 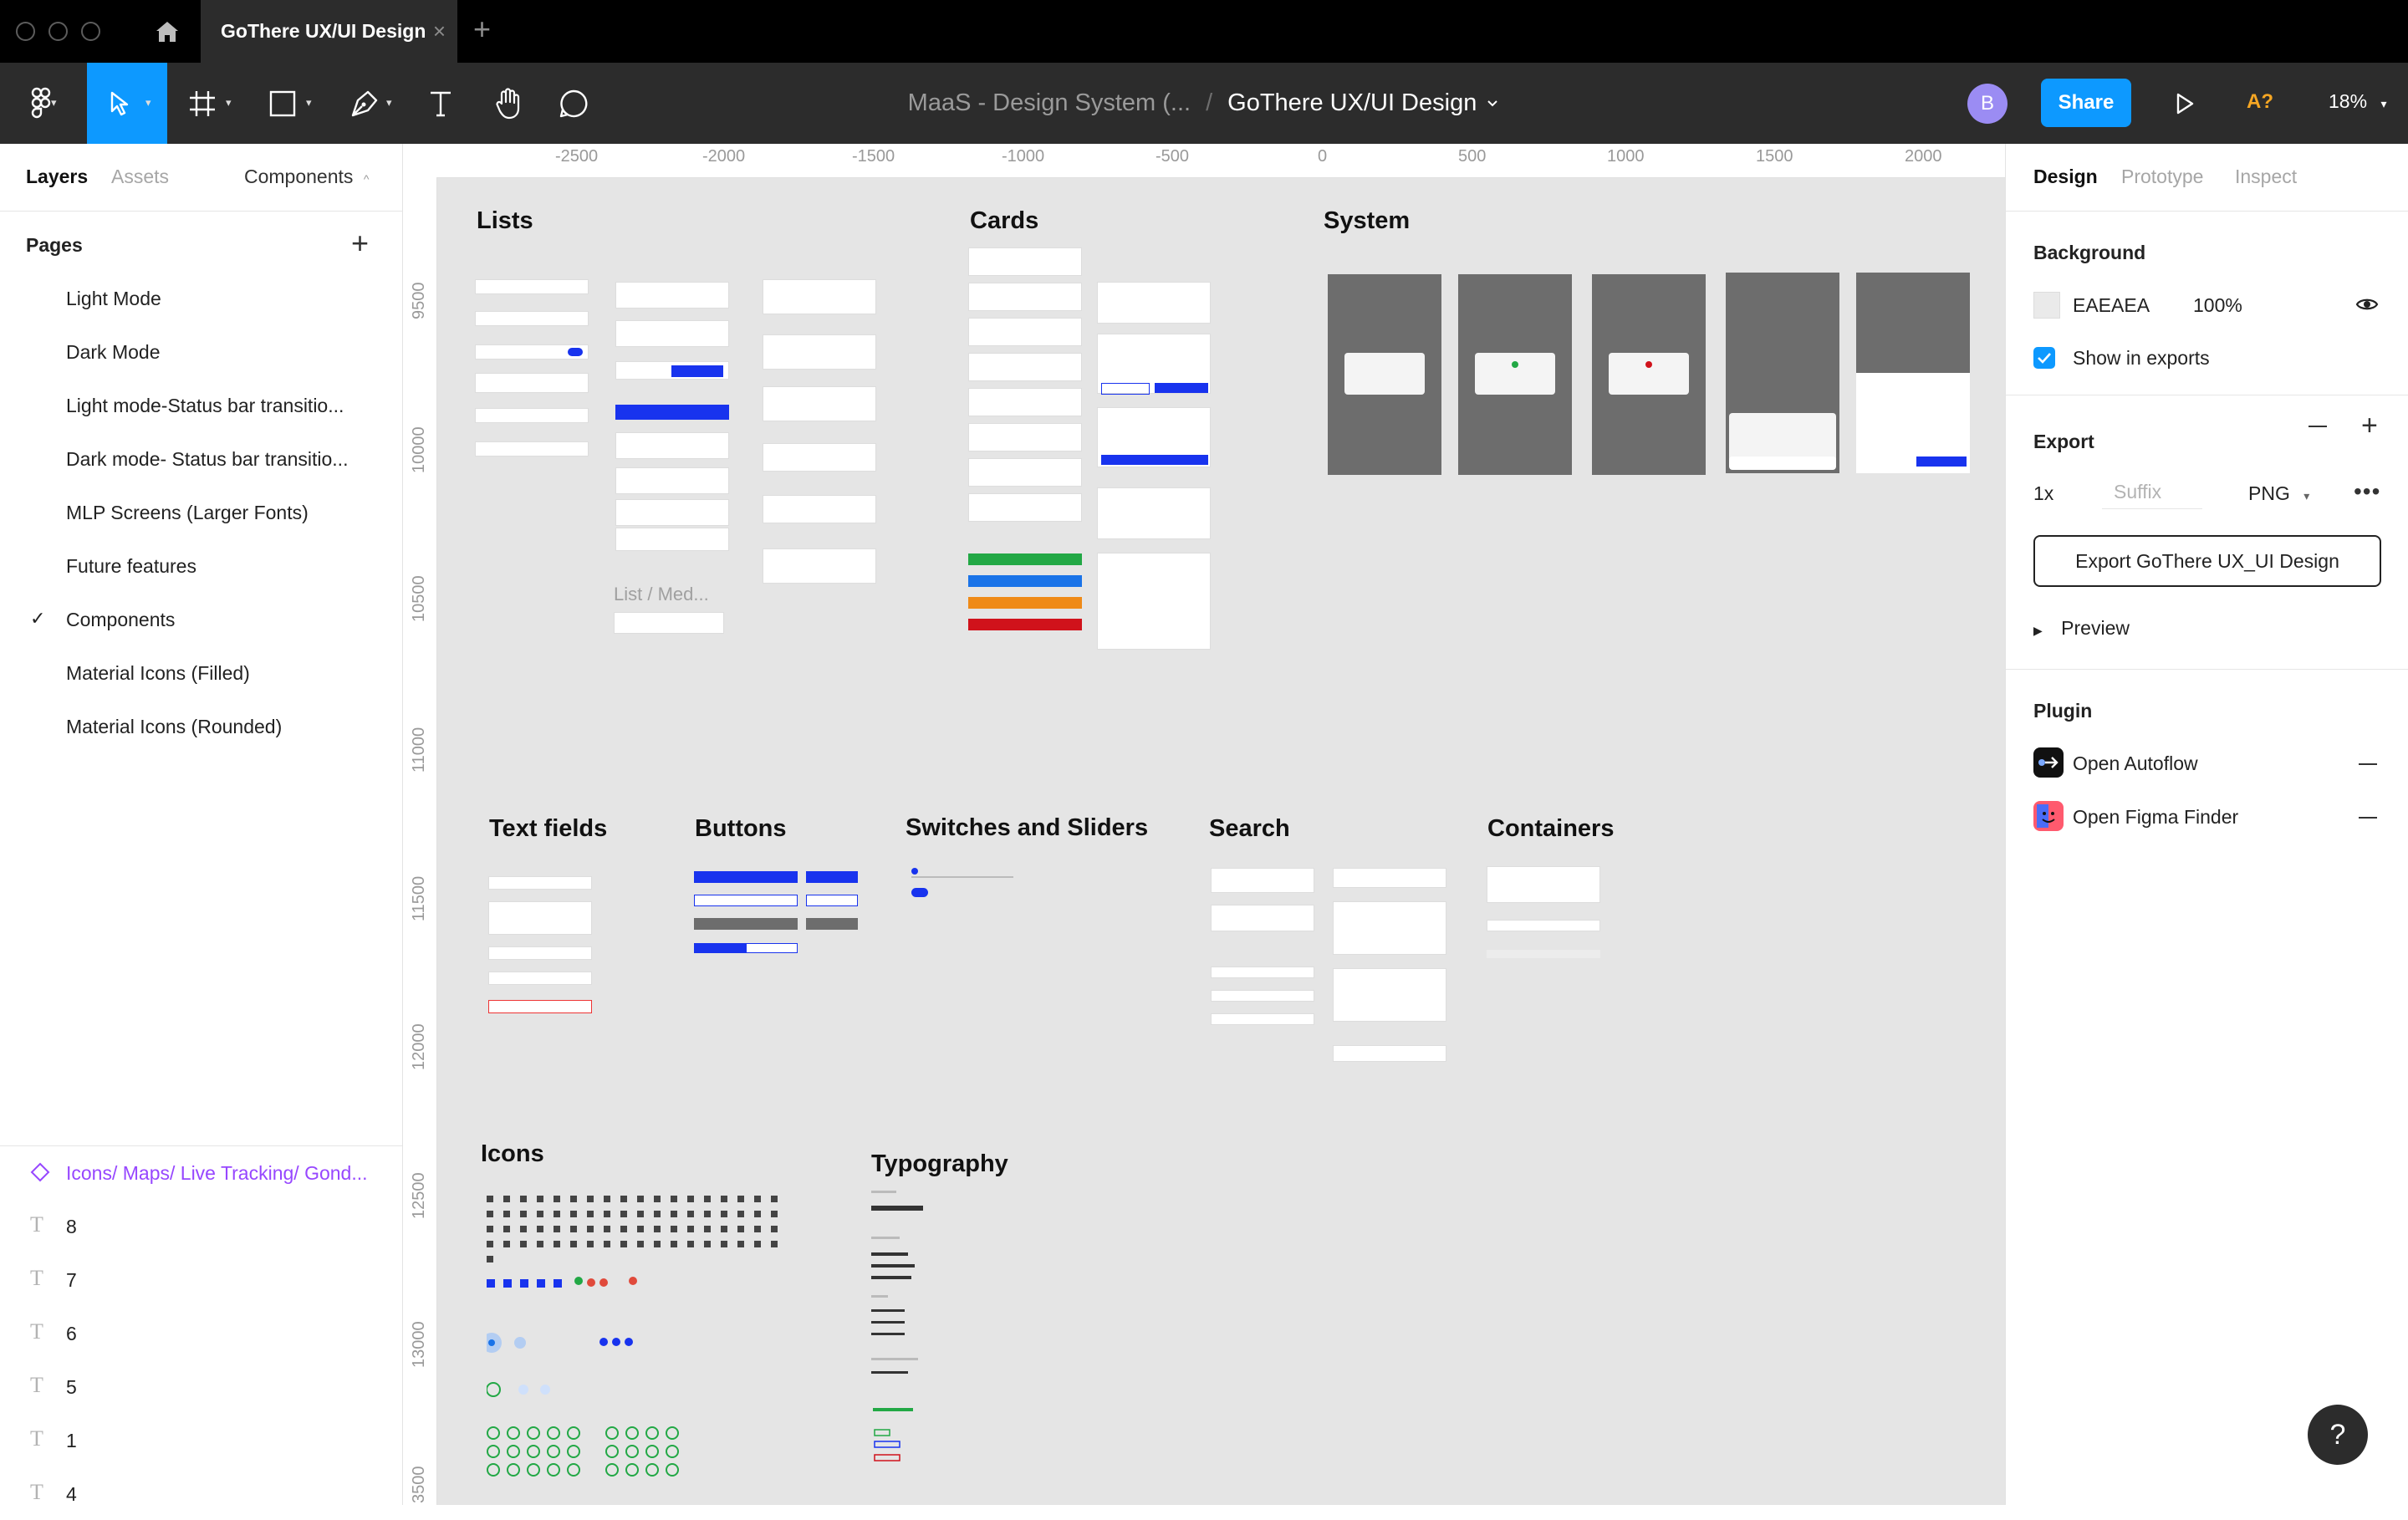 What do you see at coordinates (2266, 177) in the screenshot?
I see `tab-inspect: Inspect` at bounding box center [2266, 177].